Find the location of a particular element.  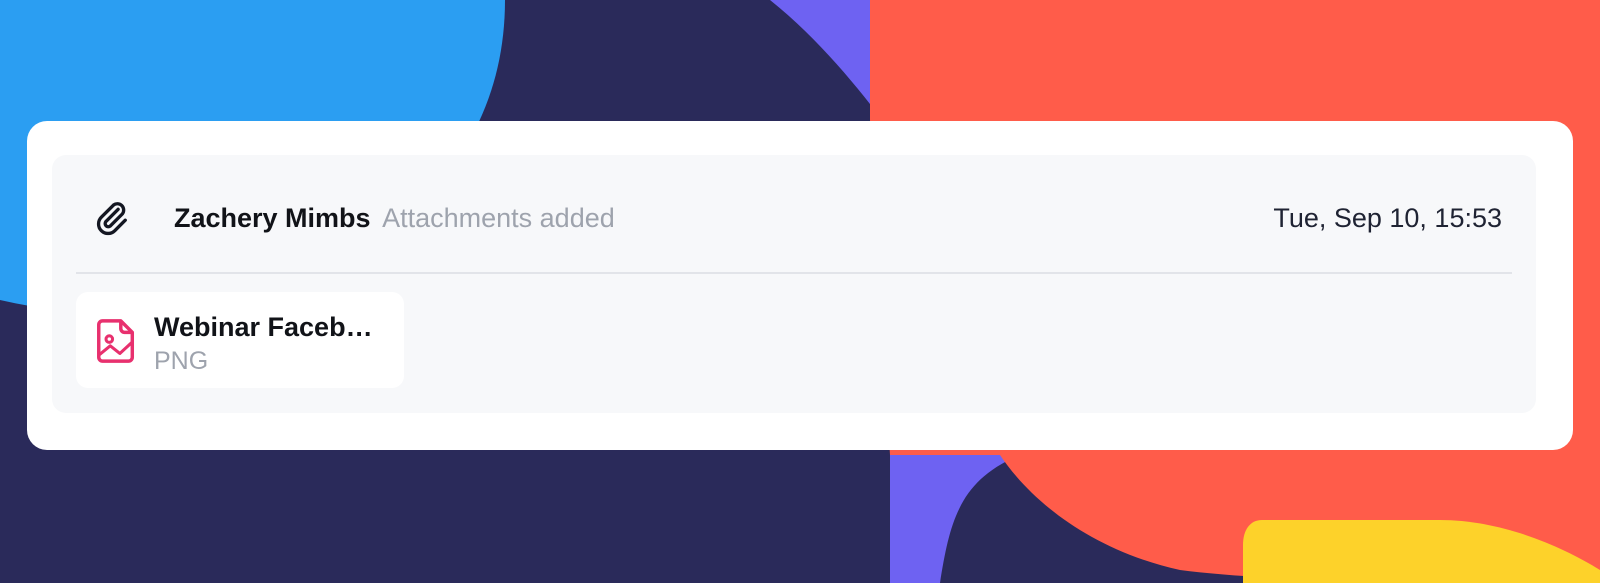

image-file-icon is located at coordinates (116, 341).